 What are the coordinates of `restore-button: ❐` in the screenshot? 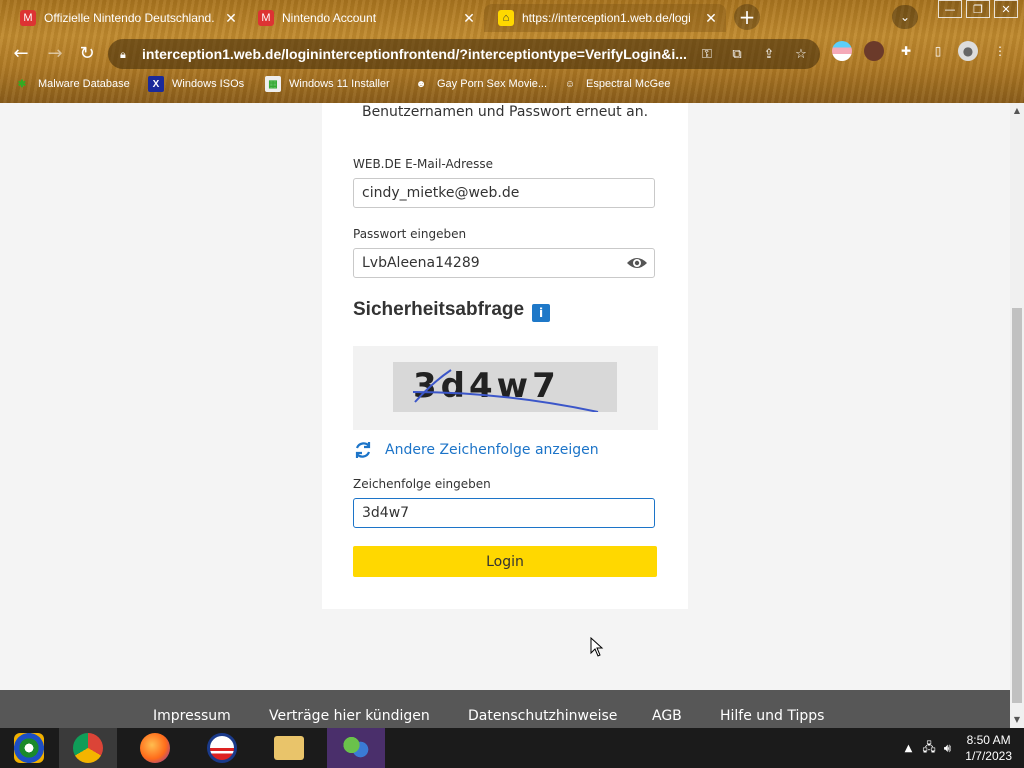 It's located at (978, 9).